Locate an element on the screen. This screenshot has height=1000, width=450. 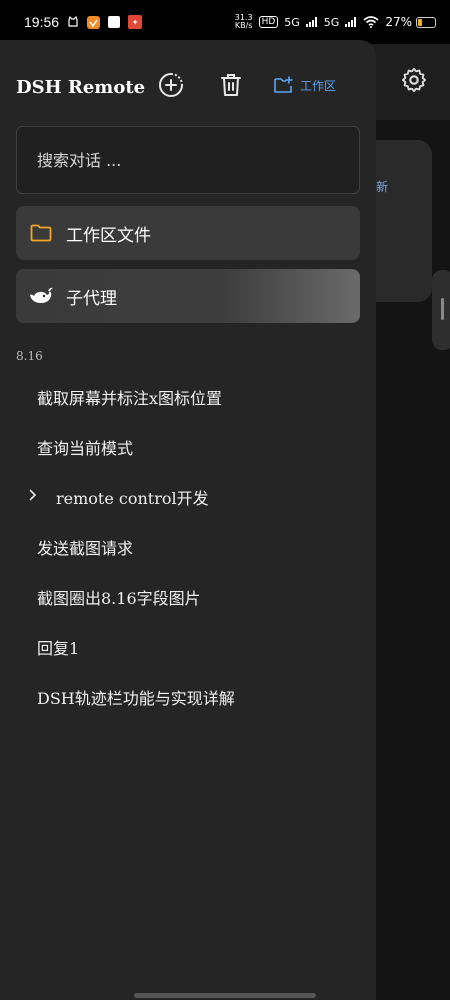
date-section-label: 8.16 is located at coordinates (29, 356).